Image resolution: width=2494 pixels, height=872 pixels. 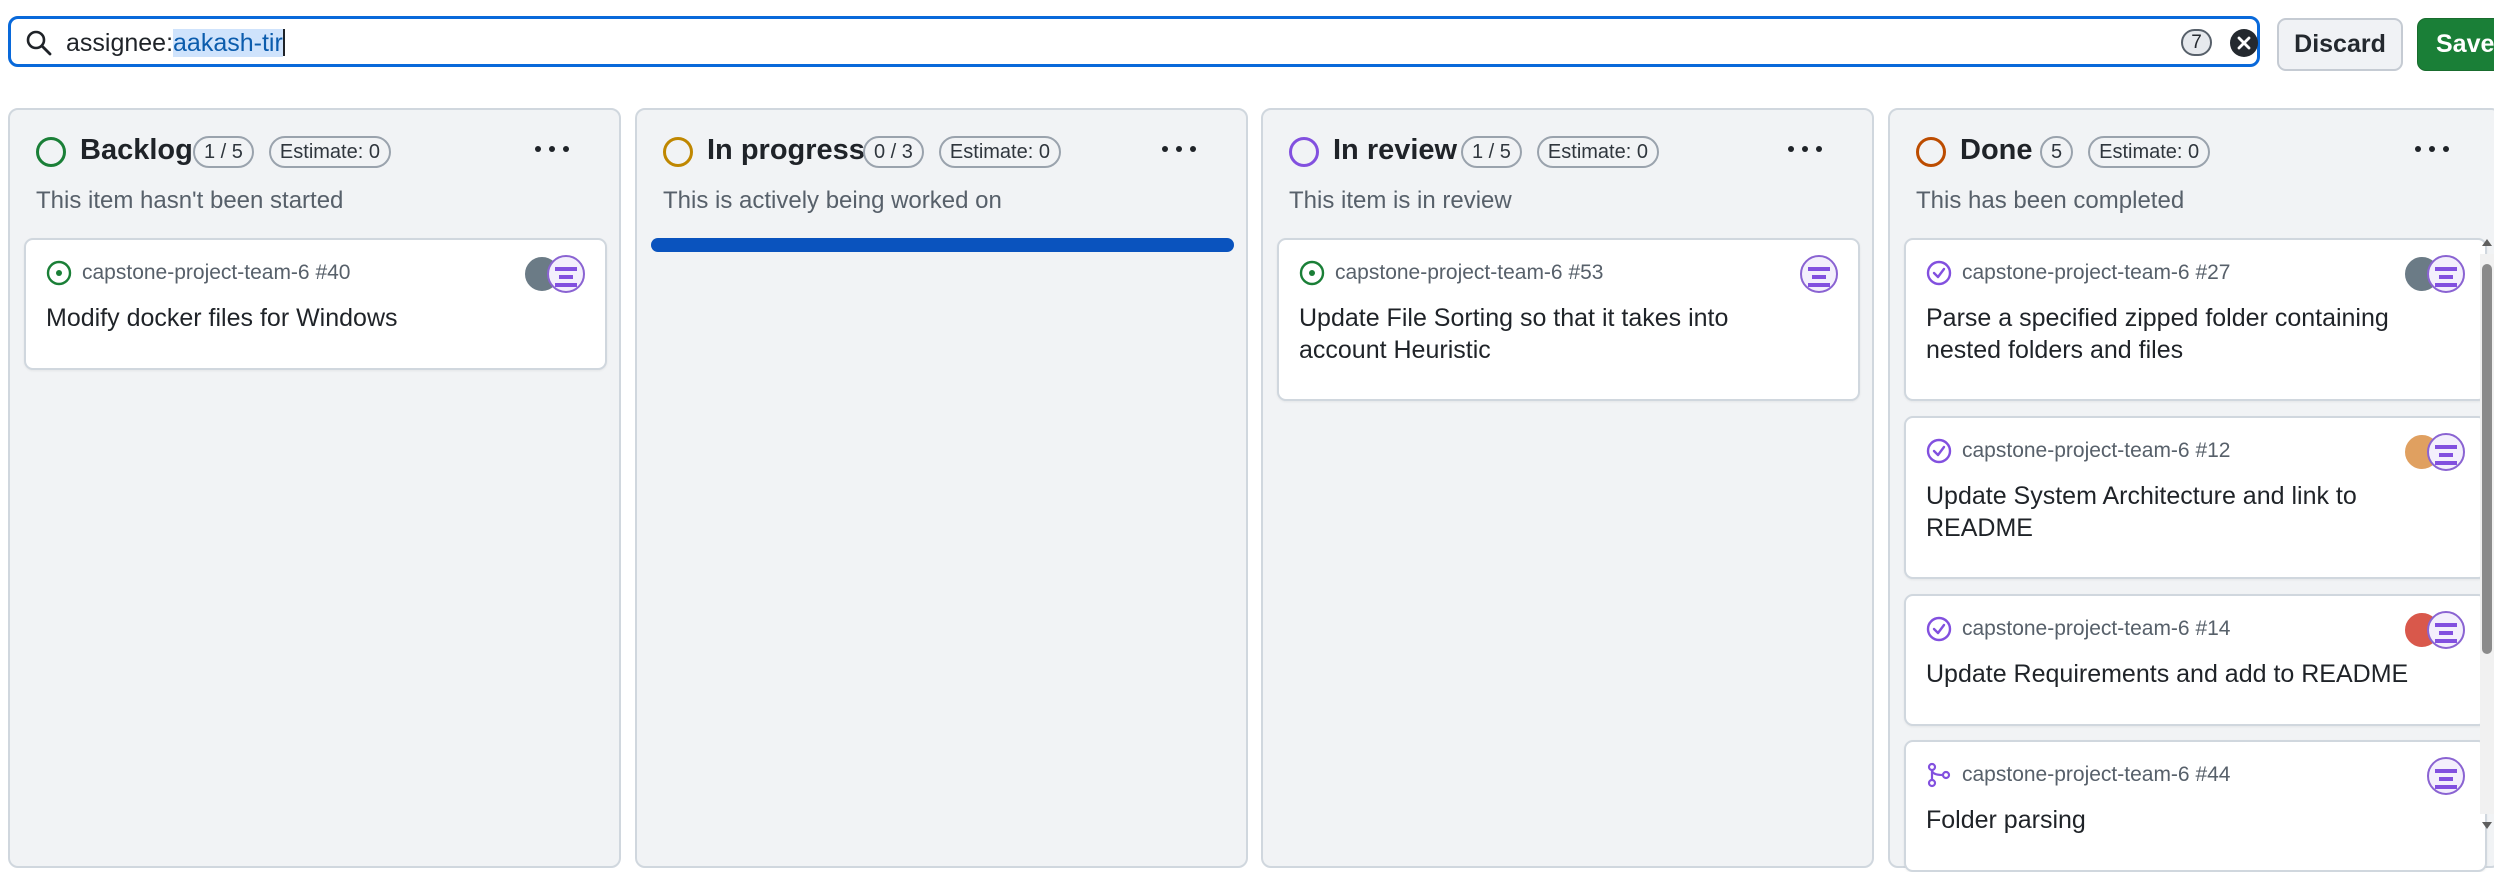 I want to click on card-repo: capstone-project-team-6 #40, so click(x=216, y=272).